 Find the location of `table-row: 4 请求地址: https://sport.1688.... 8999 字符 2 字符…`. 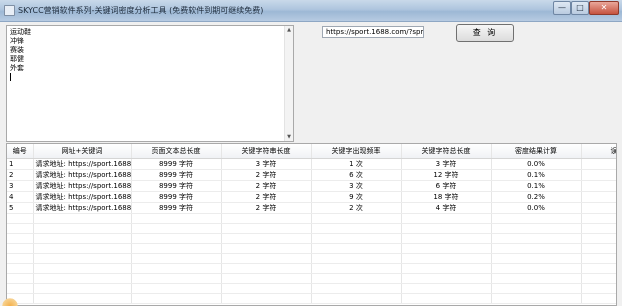

table-row: 4 请求地址: https://sport.1688.... 8999 字符 2 字符… is located at coordinates (311, 197).